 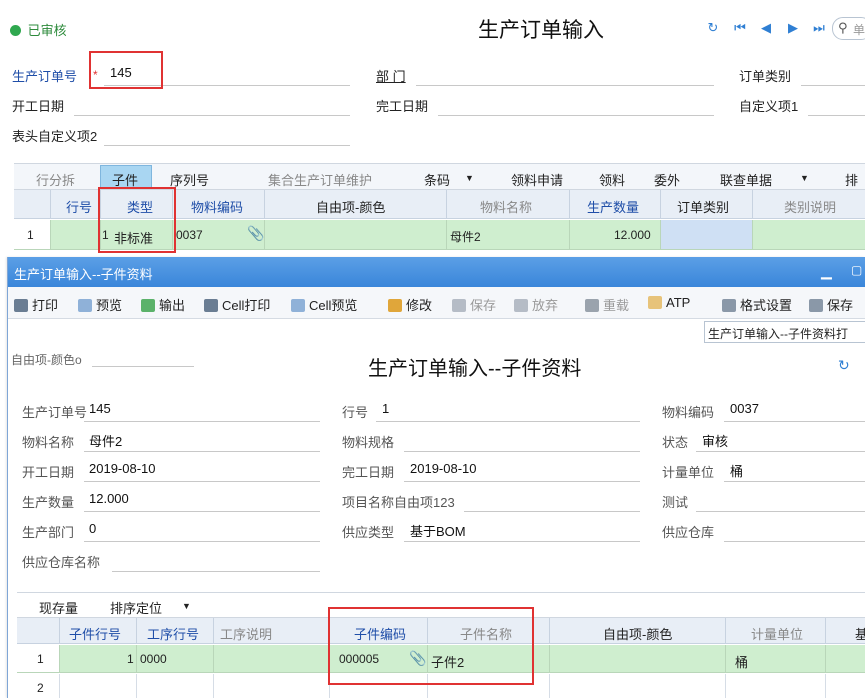 I want to click on col-child-code: 子件编码, so click(x=380, y=633).